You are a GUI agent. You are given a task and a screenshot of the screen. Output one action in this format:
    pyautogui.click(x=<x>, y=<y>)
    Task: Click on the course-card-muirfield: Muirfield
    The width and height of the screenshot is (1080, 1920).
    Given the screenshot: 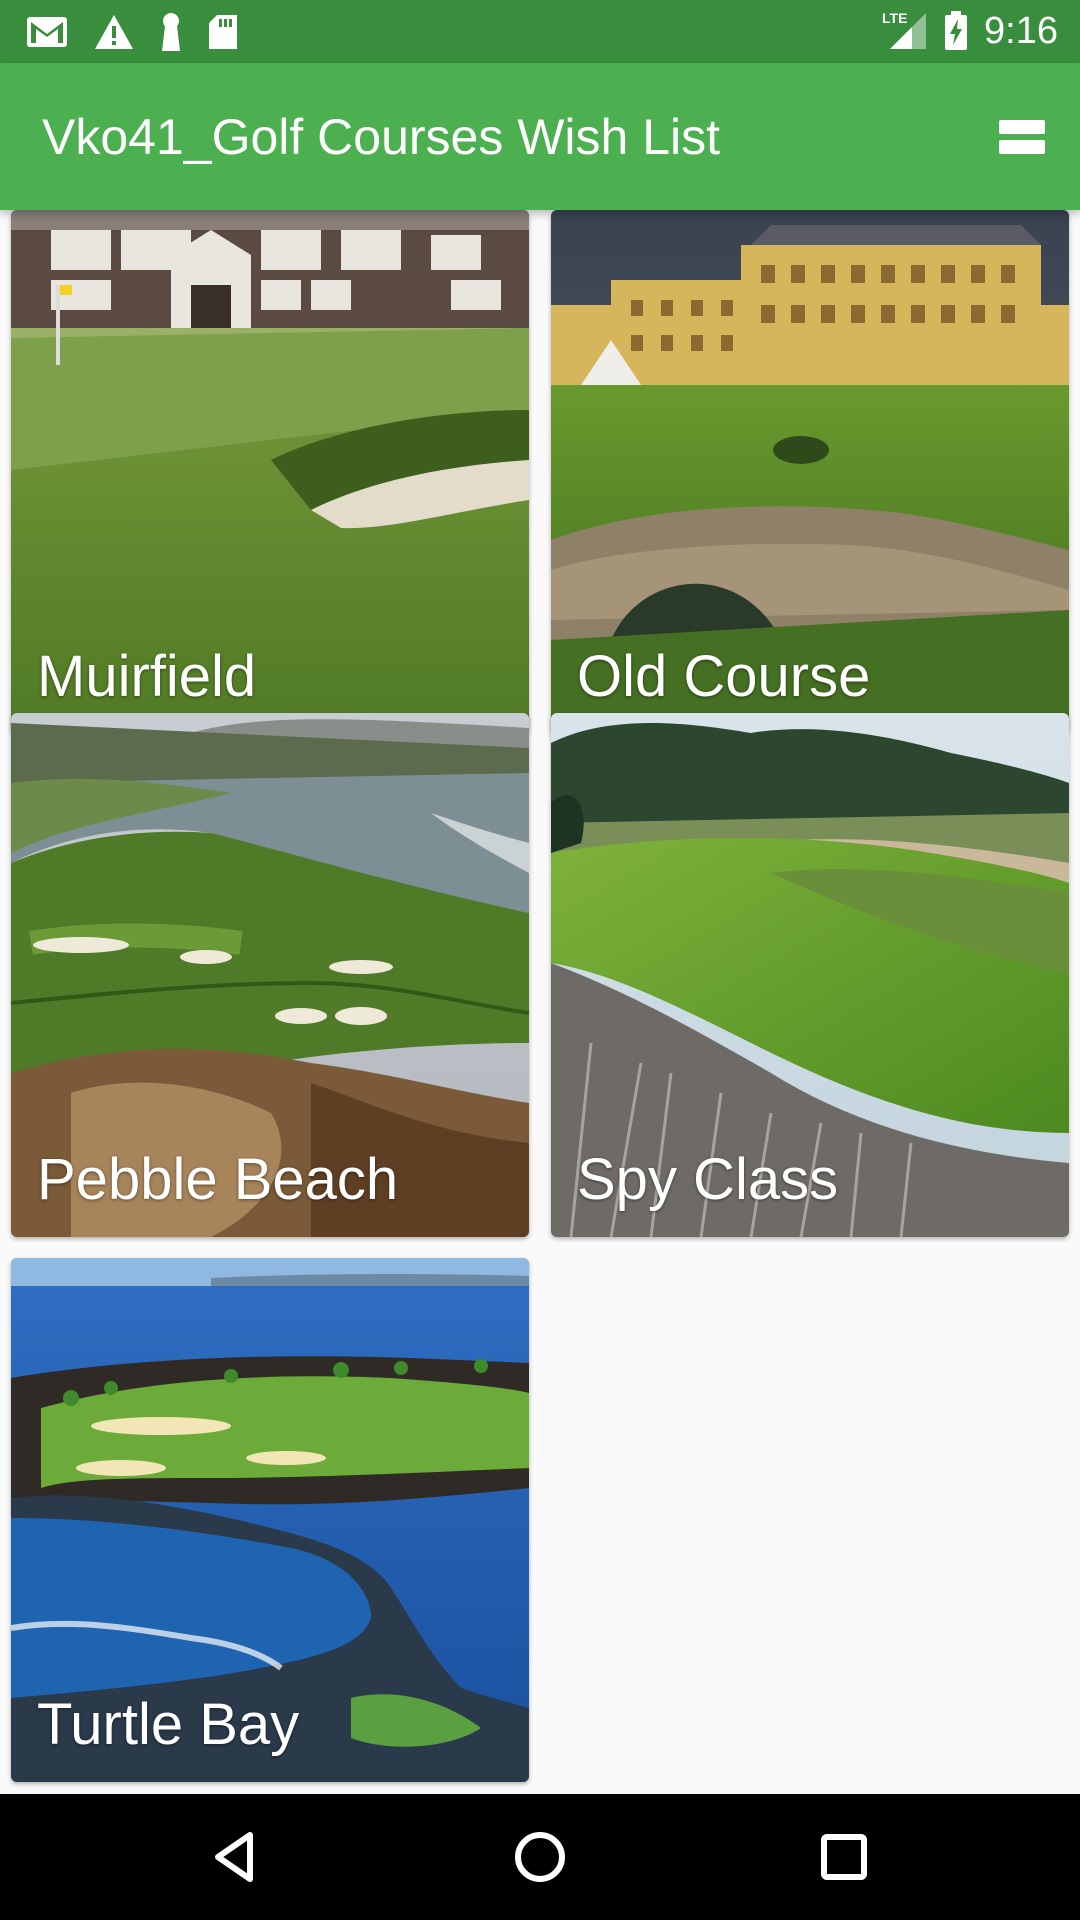 What is the action you would take?
    pyautogui.click(x=270, y=472)
    